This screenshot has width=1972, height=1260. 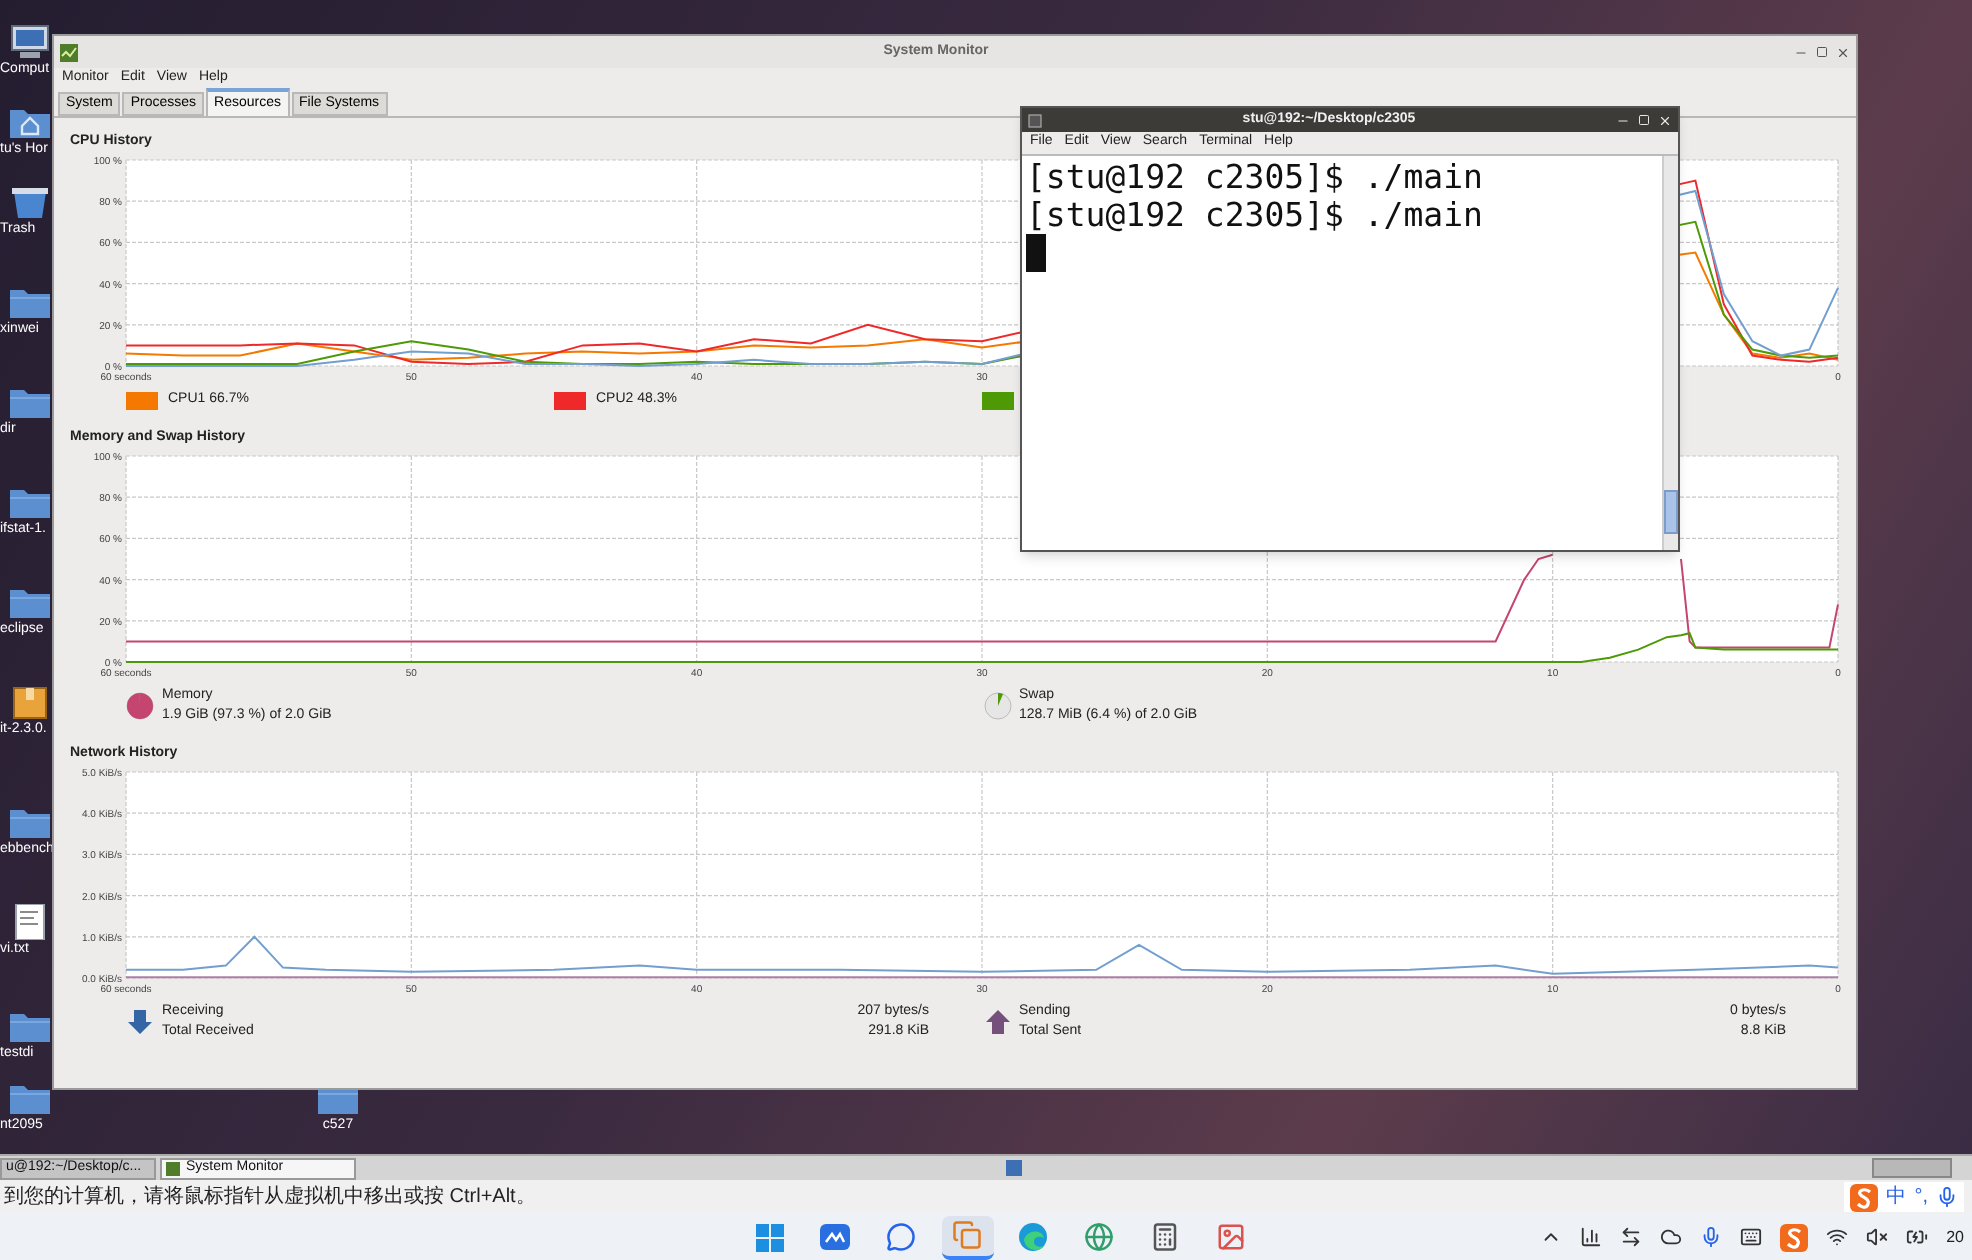 I want to click on clock: 20, so click(x=1955, y=1237).